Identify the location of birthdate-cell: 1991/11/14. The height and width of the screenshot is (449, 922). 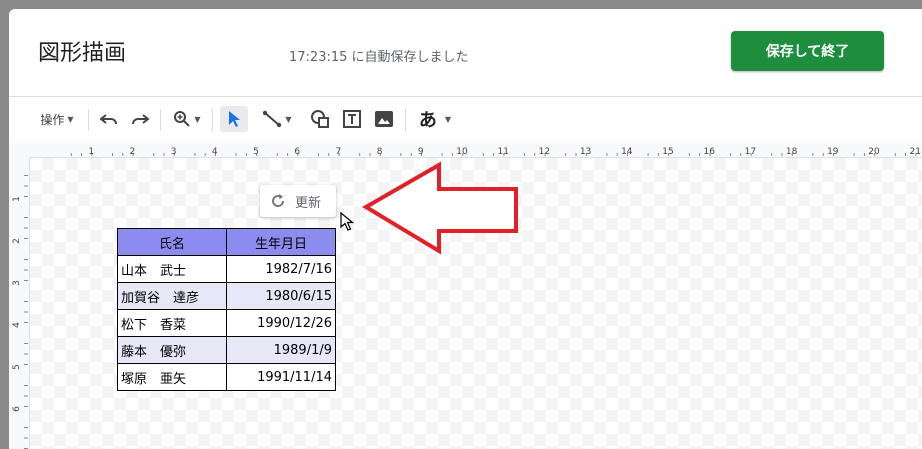
(281, 377).